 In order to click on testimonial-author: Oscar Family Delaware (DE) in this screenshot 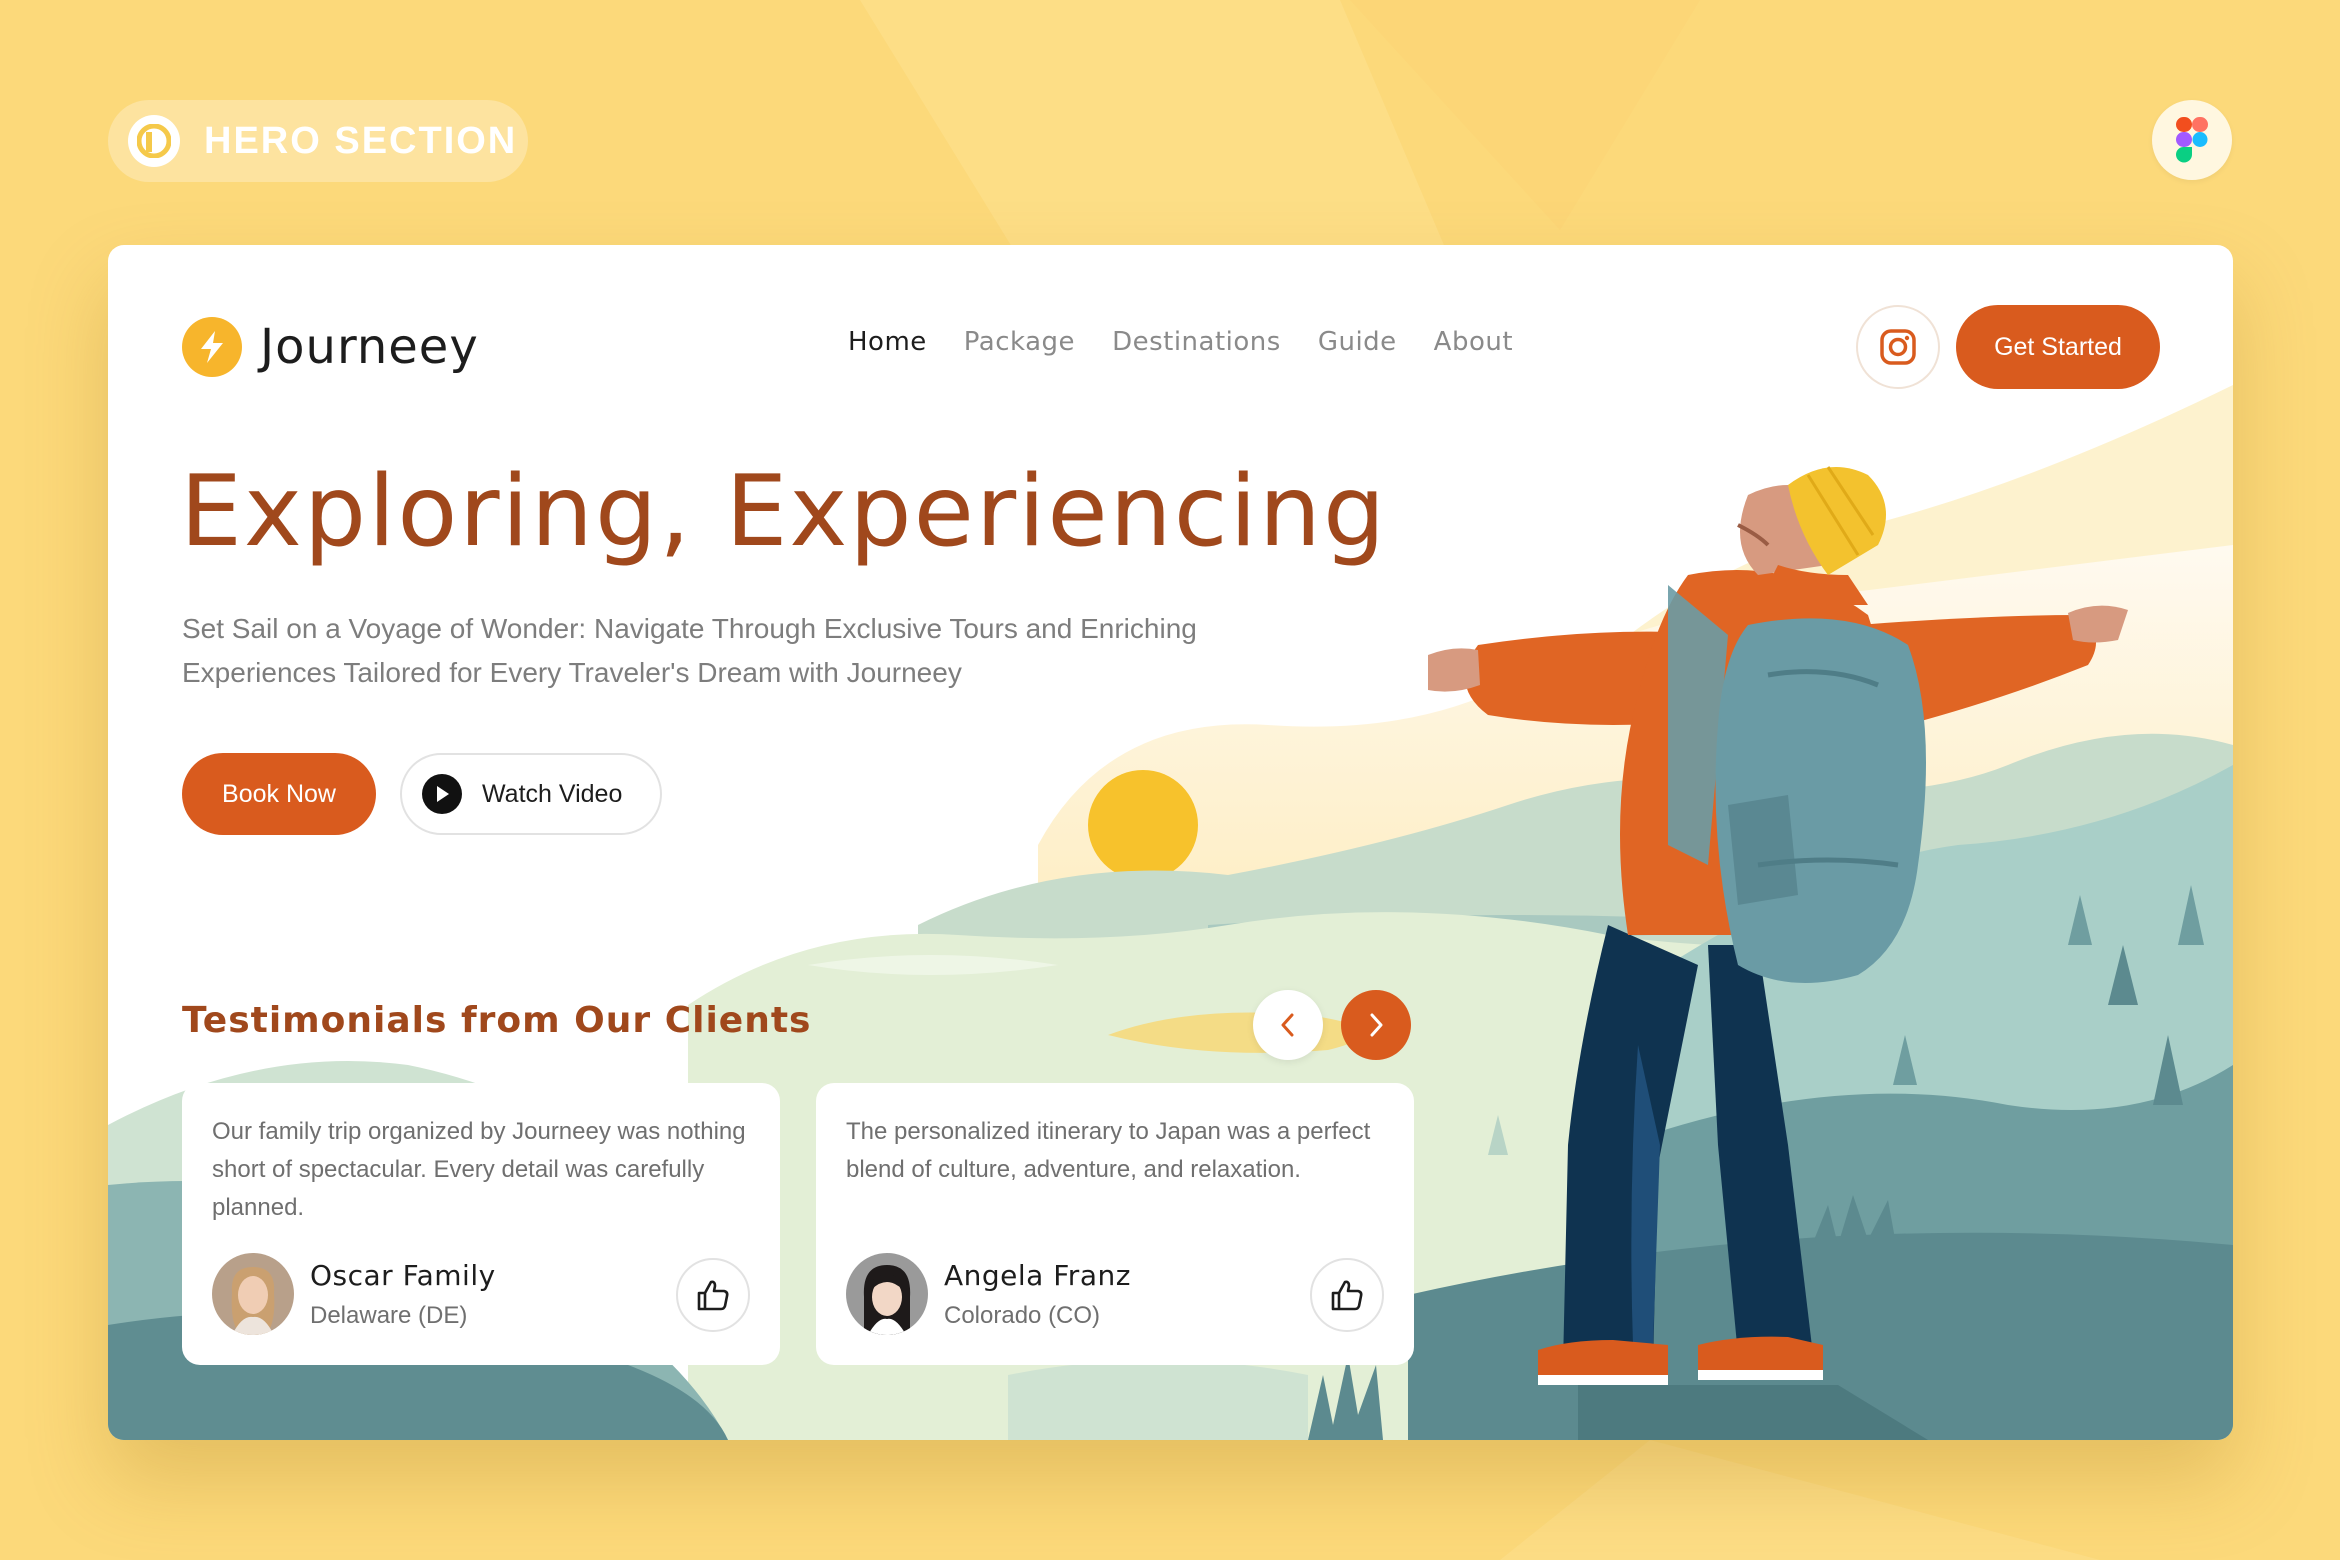, I will do `click(354, 1294)`.